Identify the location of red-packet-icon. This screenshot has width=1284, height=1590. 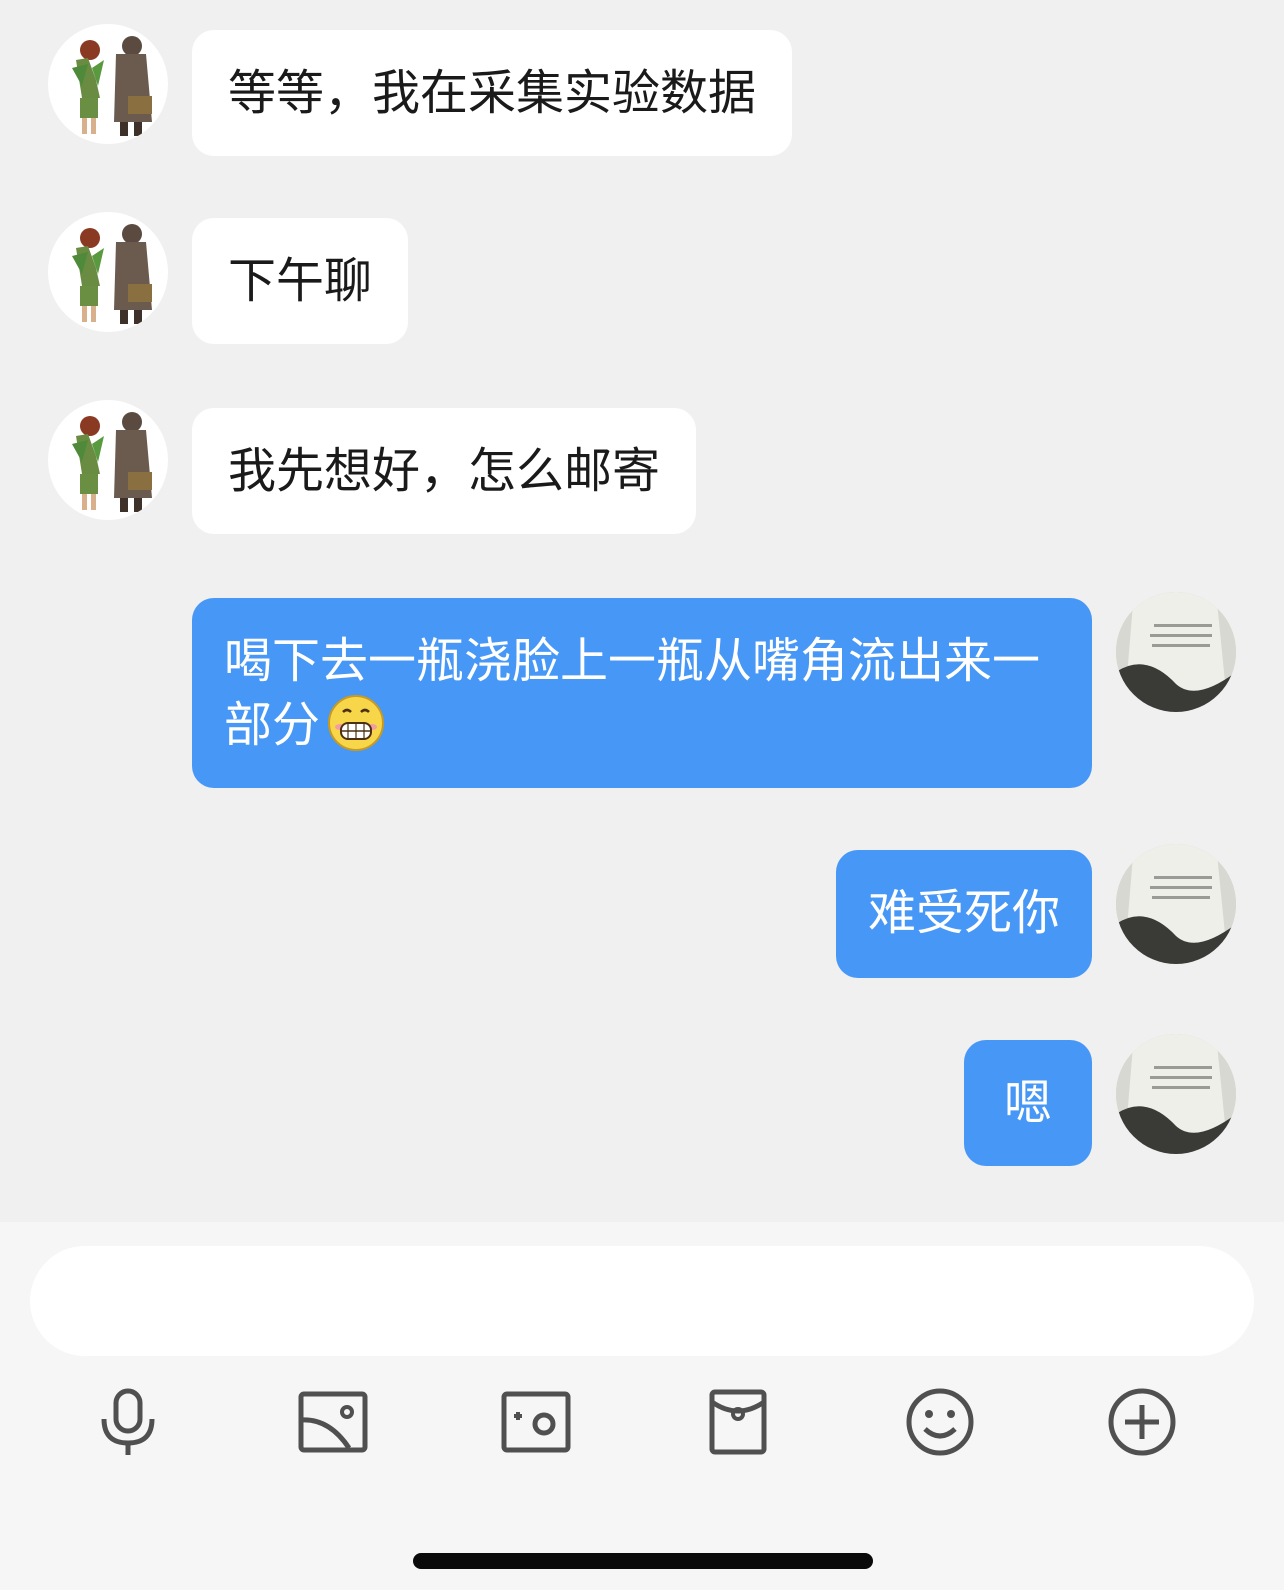
(738, 1422).